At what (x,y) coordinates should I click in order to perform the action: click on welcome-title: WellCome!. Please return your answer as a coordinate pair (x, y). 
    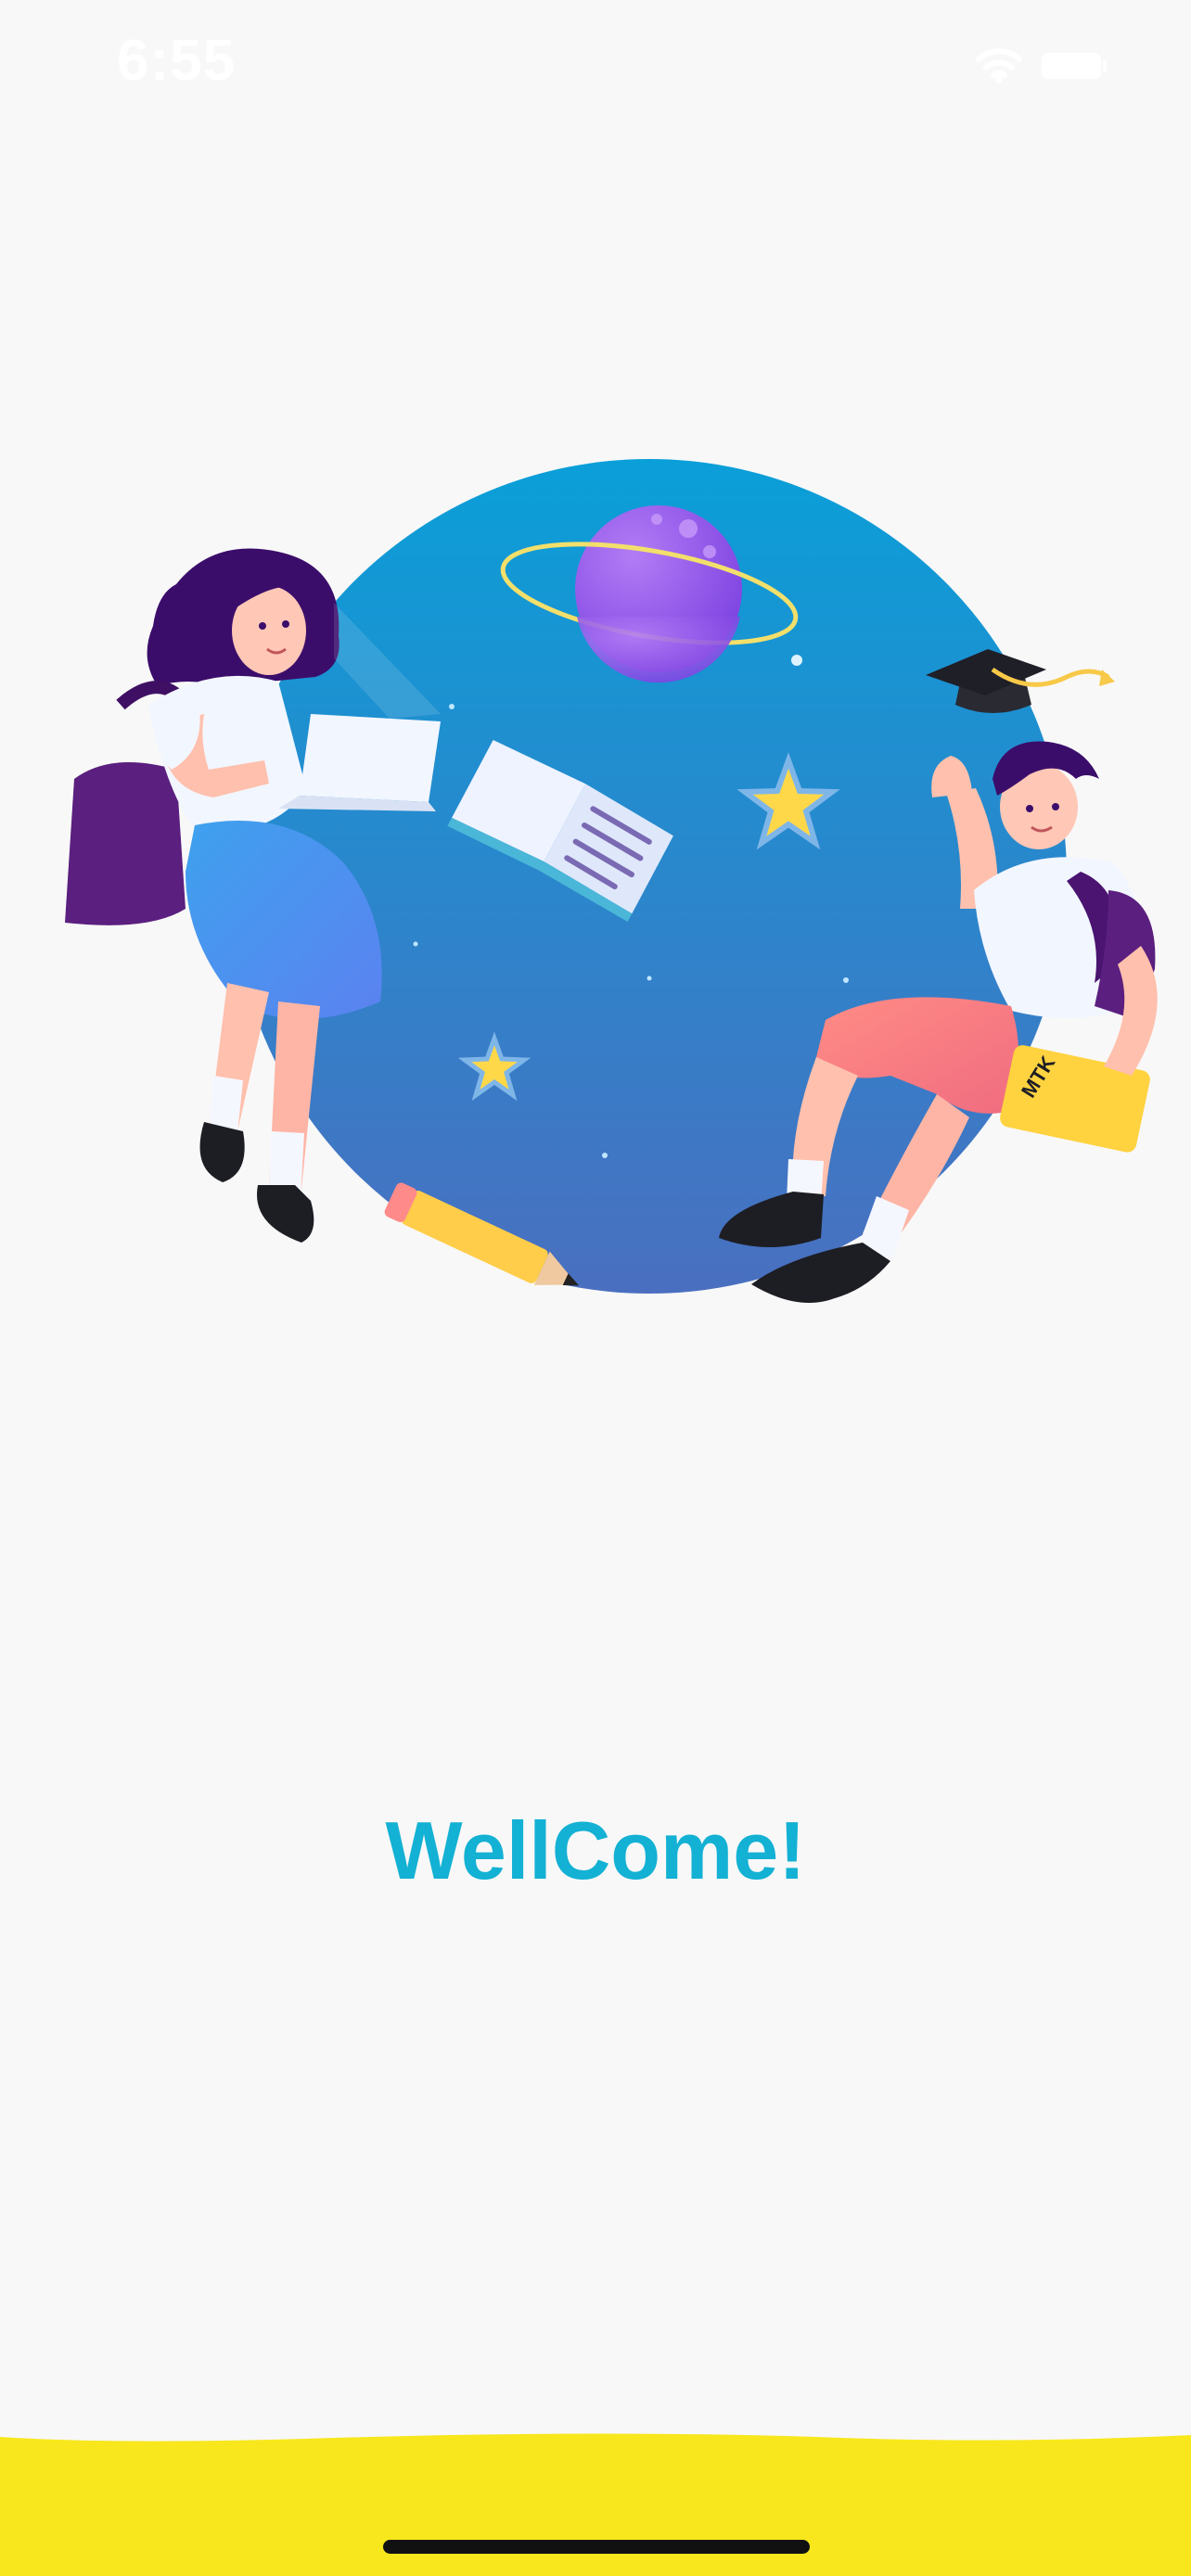
    Looking at the image, I should click on (595, 1850).